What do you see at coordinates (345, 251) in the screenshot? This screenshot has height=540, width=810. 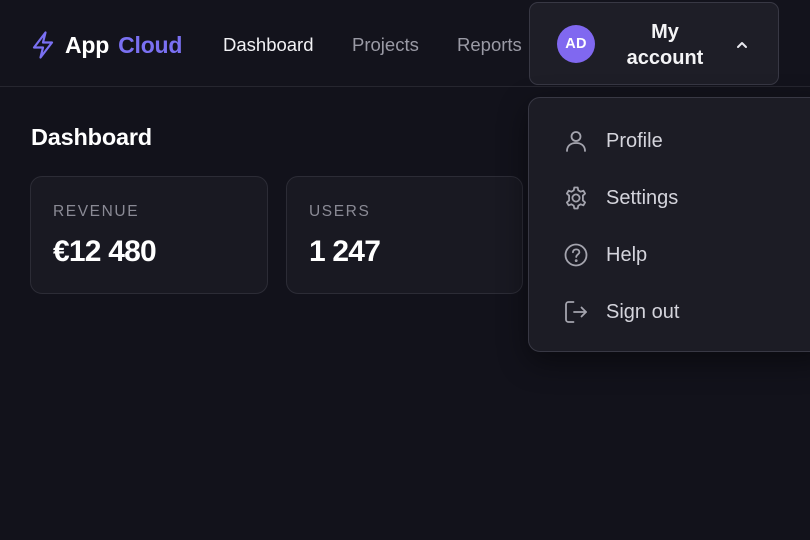 I see `stat-value: 1 247` at bounding box center [345, 251].